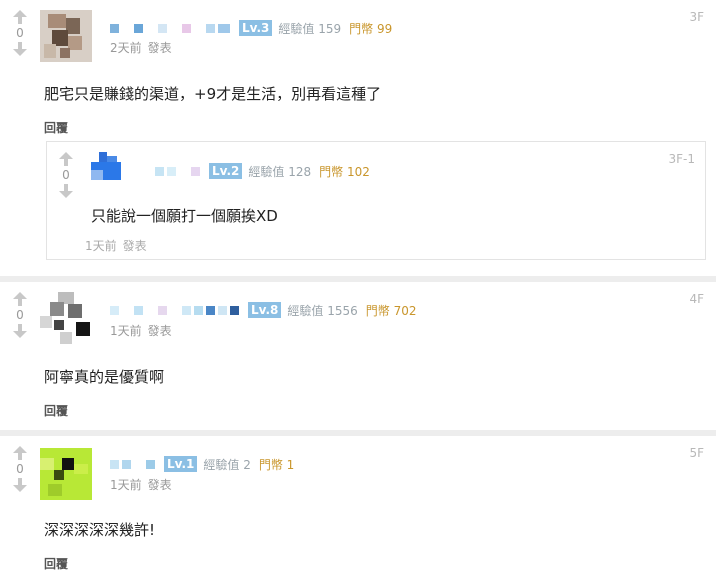 The height and width of the screenshot is (578, 716). I want to click on floor-number: 3F, so click(696, 17).